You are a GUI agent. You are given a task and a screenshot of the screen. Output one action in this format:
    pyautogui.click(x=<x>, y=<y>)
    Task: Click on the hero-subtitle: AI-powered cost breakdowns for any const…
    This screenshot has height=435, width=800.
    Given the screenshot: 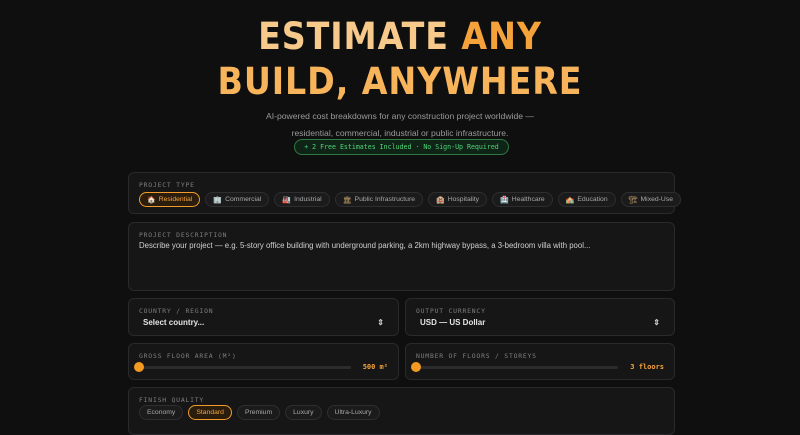 What is the action you would take?
    pyautogui.click(x=400, y=125)
    